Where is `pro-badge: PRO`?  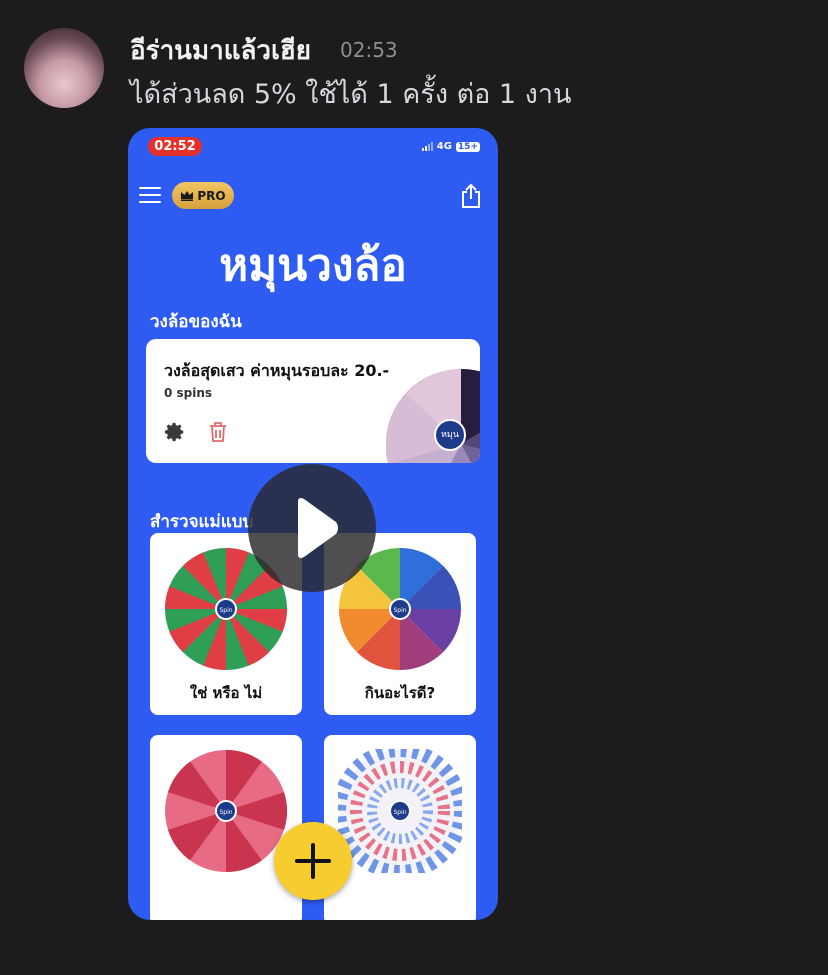
pro-badge: PRO is located at coordinates (203, 195).